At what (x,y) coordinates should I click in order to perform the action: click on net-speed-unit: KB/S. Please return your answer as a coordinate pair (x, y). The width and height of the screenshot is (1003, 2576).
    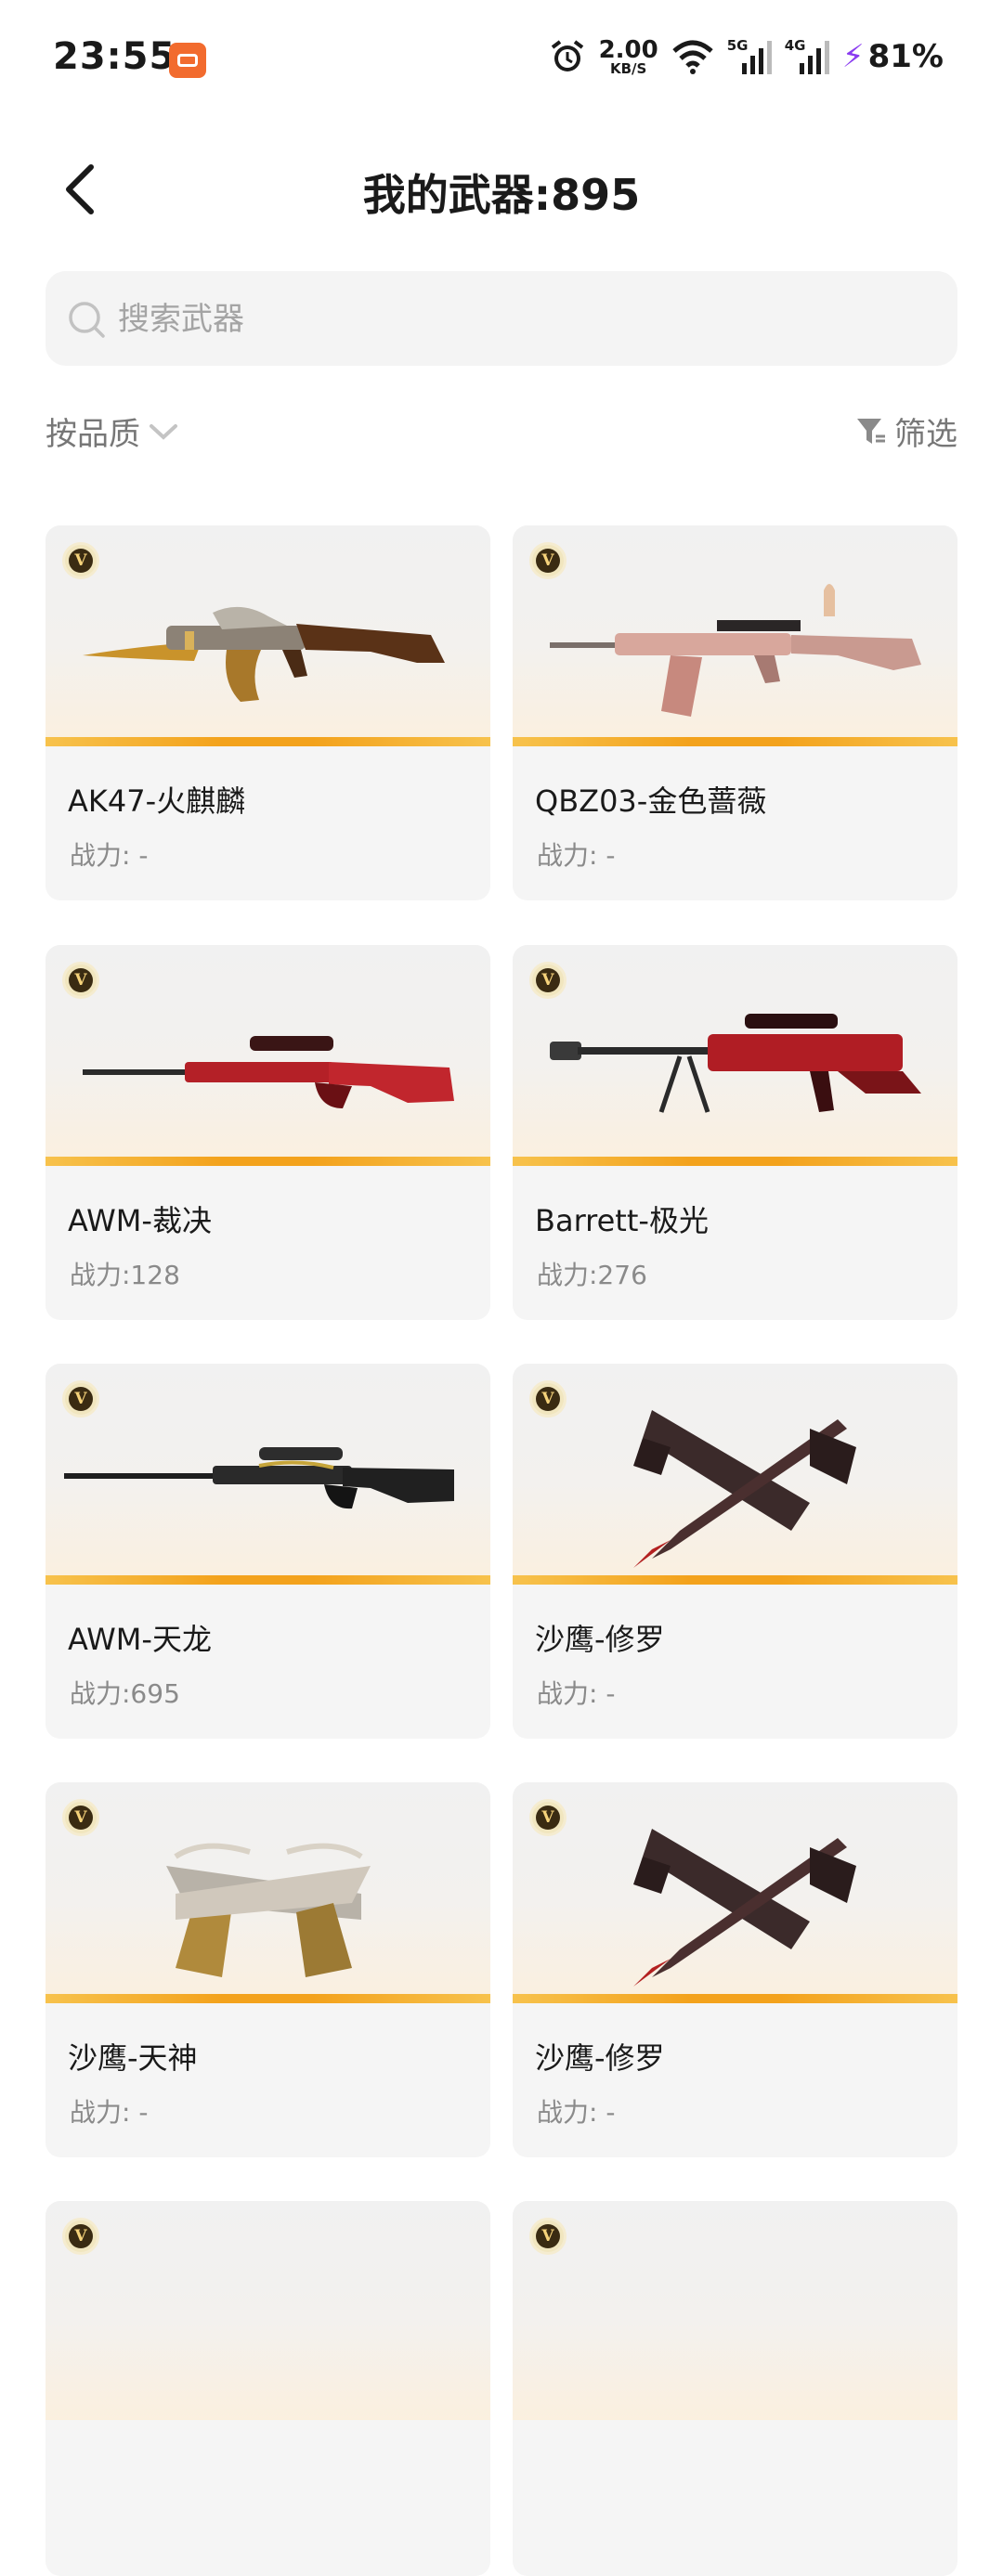
    Looking at the image, I should click on (628, 68).